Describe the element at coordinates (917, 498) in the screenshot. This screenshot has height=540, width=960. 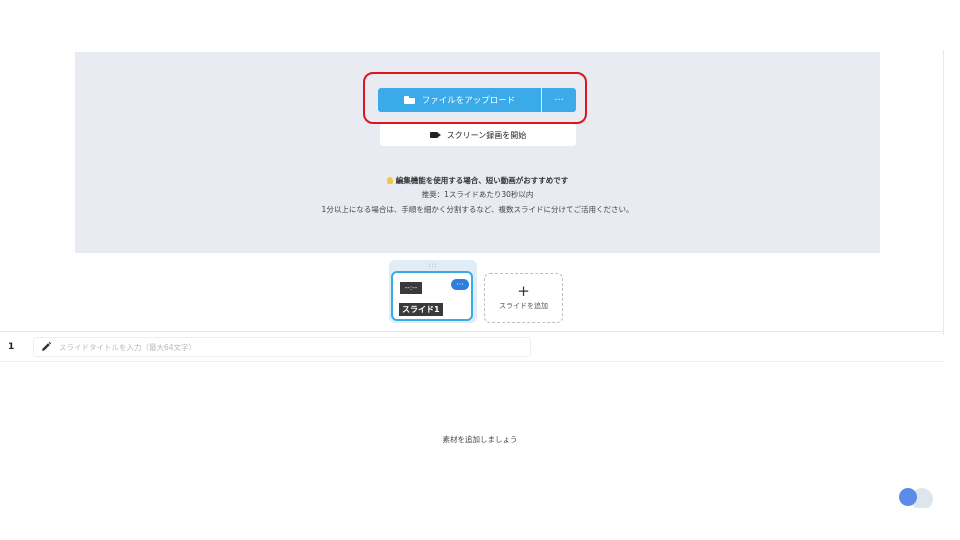
I see `chat-help-icon` at that location.